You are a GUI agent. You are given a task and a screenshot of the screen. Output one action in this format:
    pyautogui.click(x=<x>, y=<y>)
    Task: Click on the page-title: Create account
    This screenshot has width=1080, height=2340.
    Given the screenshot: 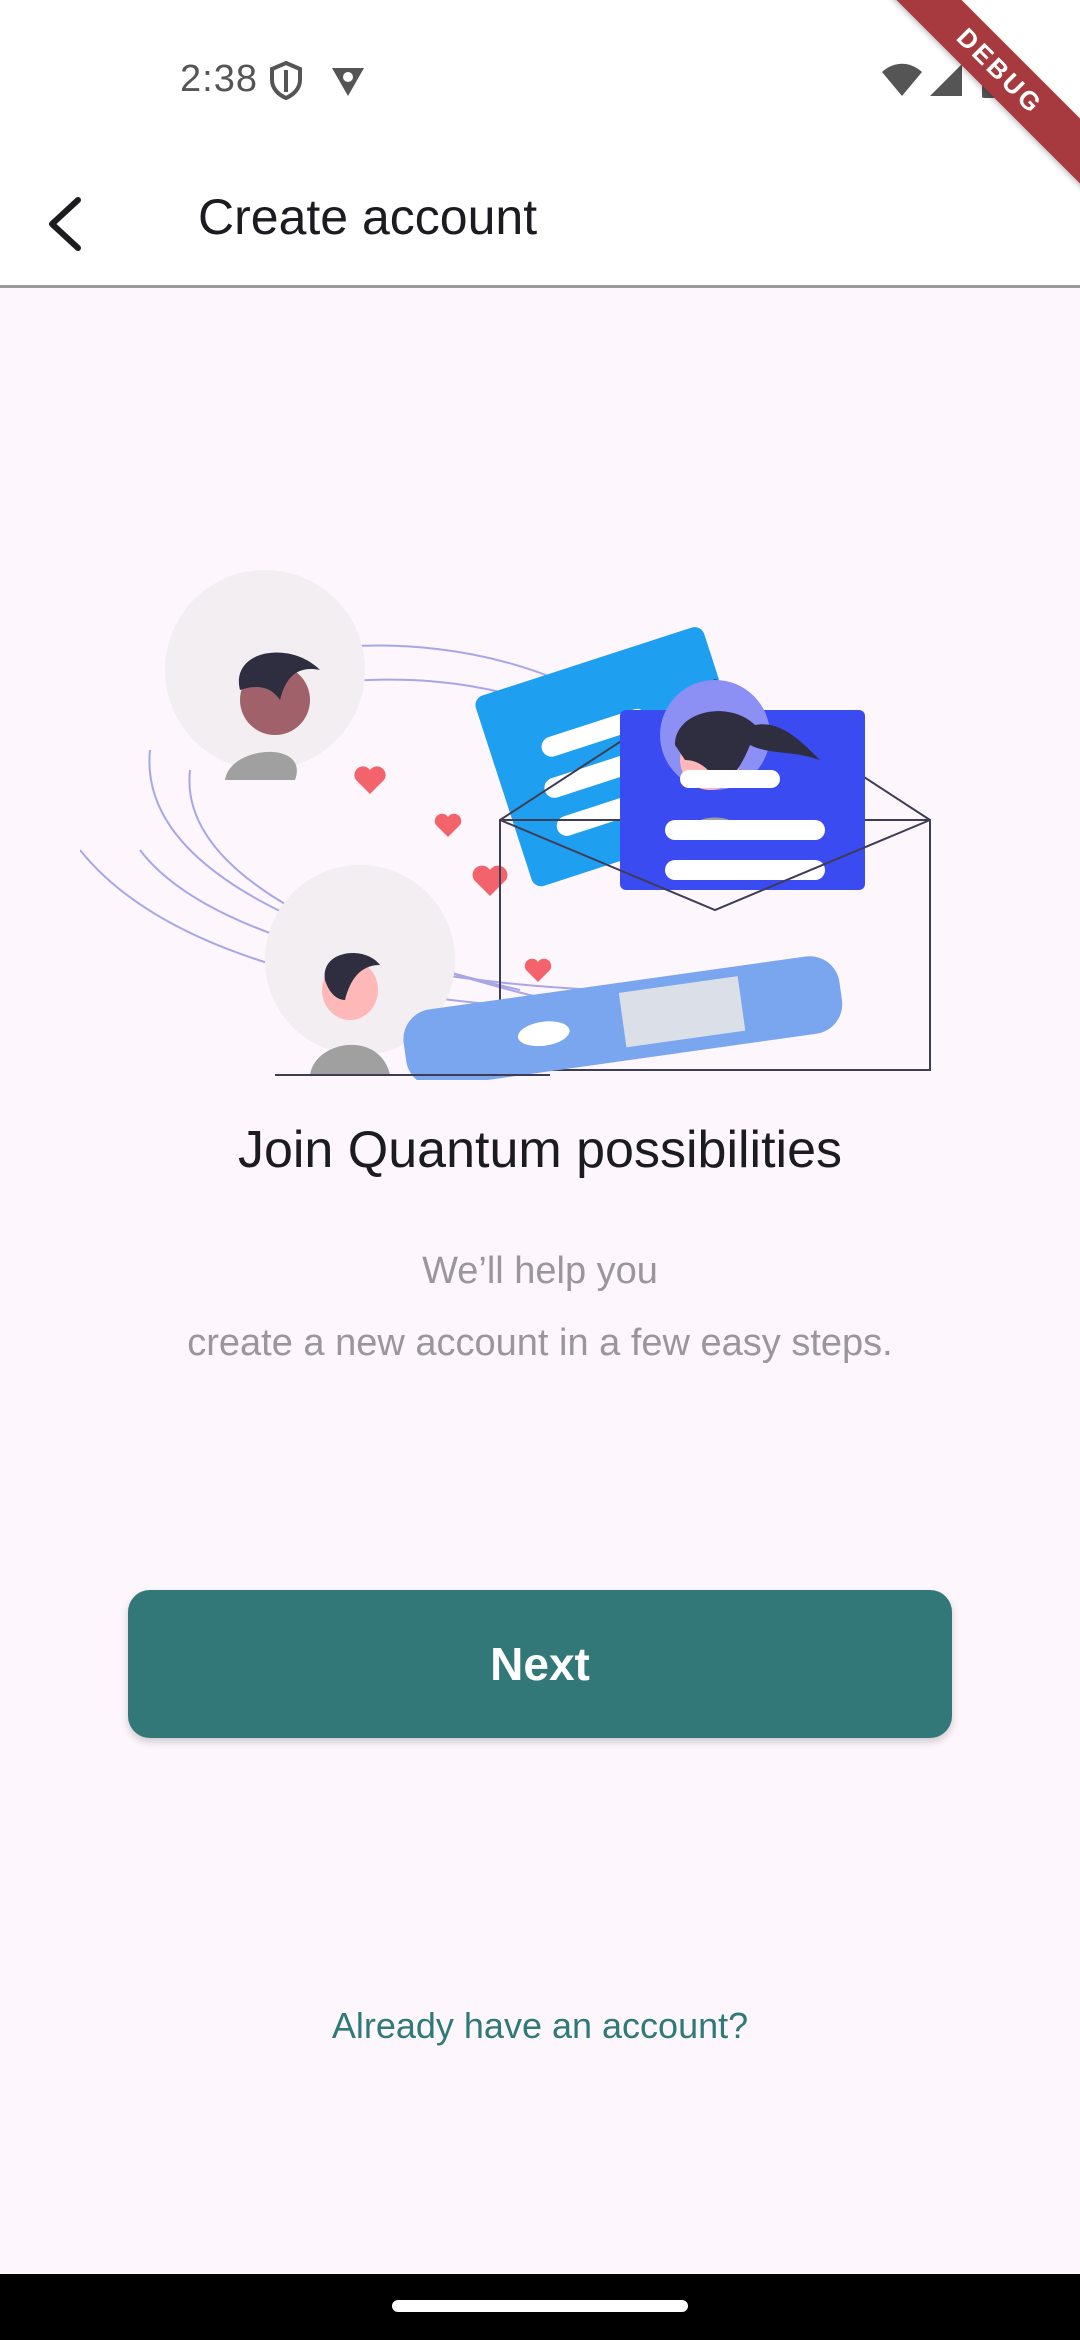 What is the action you would take?
    pyautogui.click(x=368, y=217)
    